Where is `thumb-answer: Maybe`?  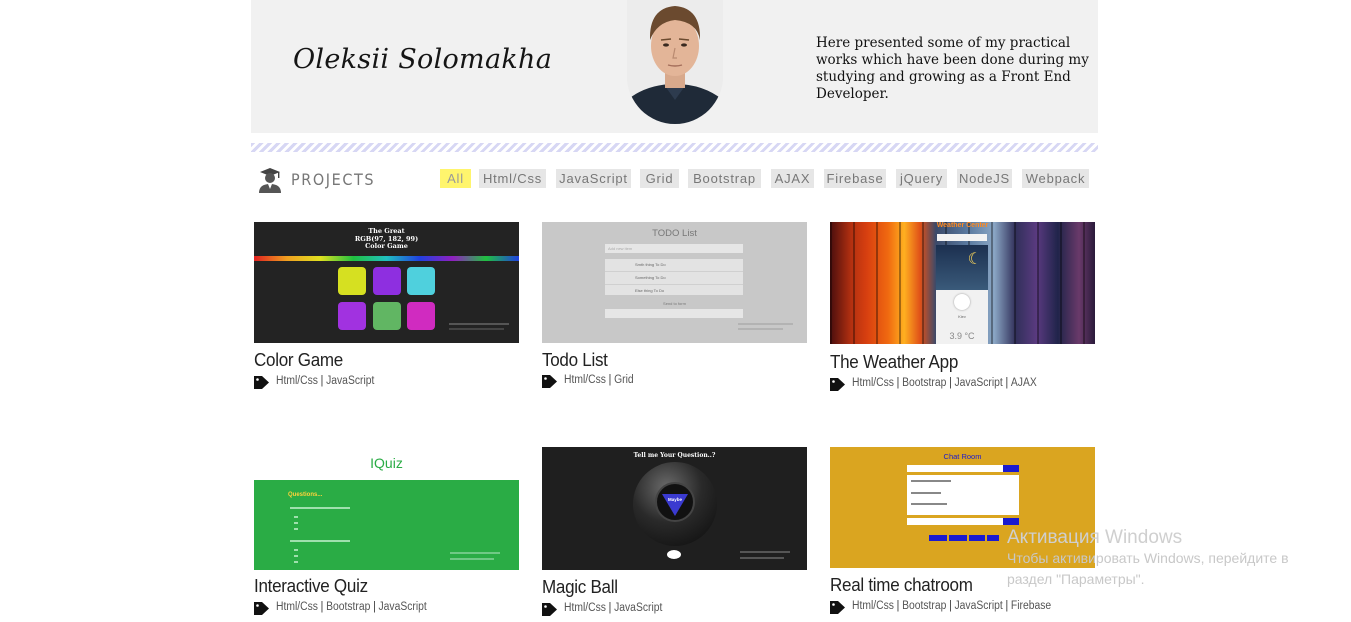
thumb-answer: Maybe is located at coordinates (674, 499).